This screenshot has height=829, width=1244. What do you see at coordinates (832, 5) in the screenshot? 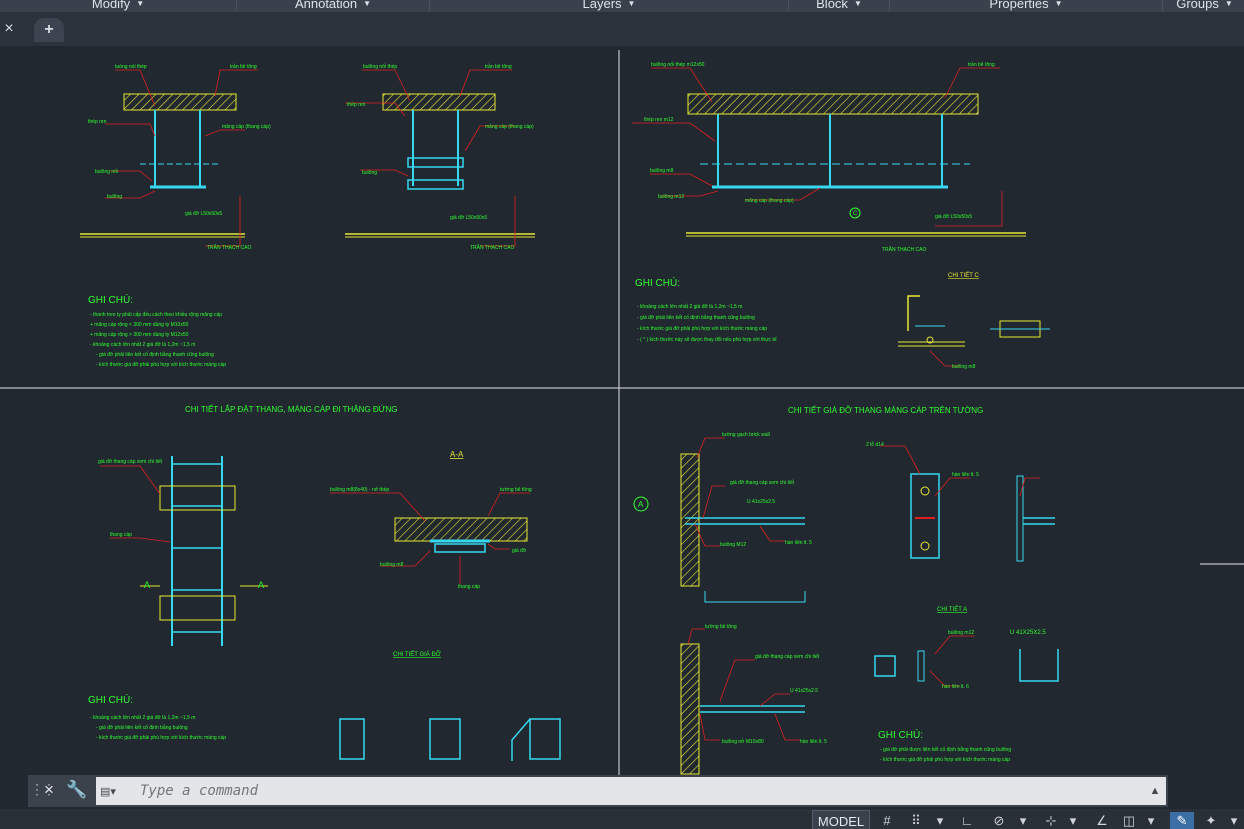
I see `panel-block-label: Block` at bounding box center [832, 5].